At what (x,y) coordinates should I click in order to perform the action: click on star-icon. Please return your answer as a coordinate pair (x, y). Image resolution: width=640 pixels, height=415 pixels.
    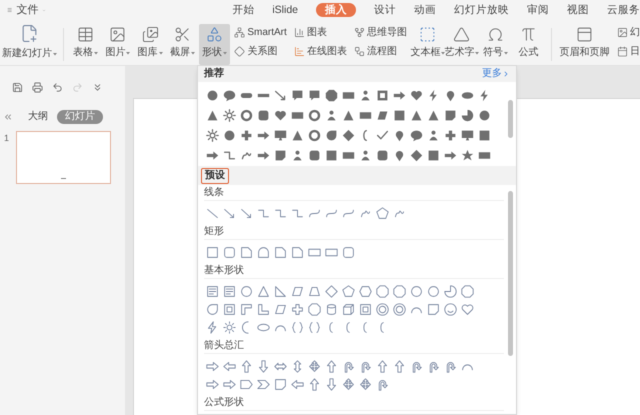
    Looking at the image, I should click on (467, 155).